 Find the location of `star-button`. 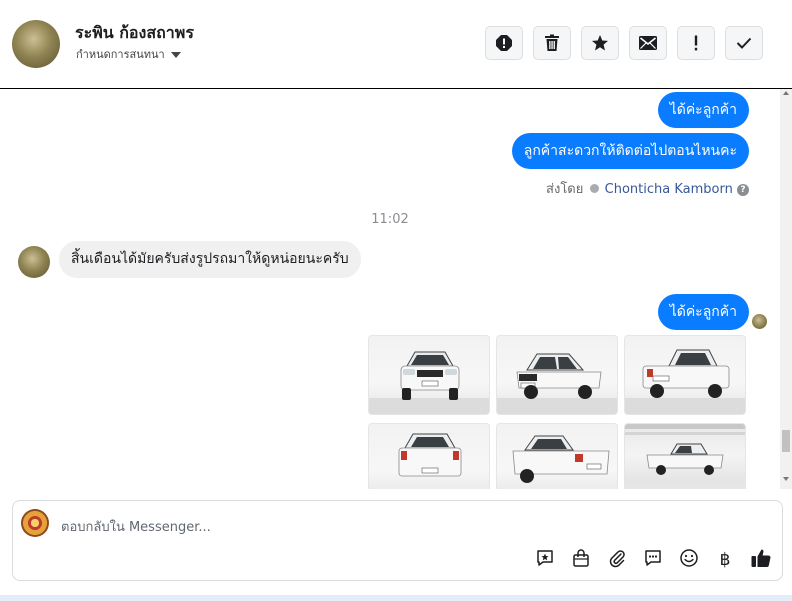

star-button is located at coordinates (600, 43).